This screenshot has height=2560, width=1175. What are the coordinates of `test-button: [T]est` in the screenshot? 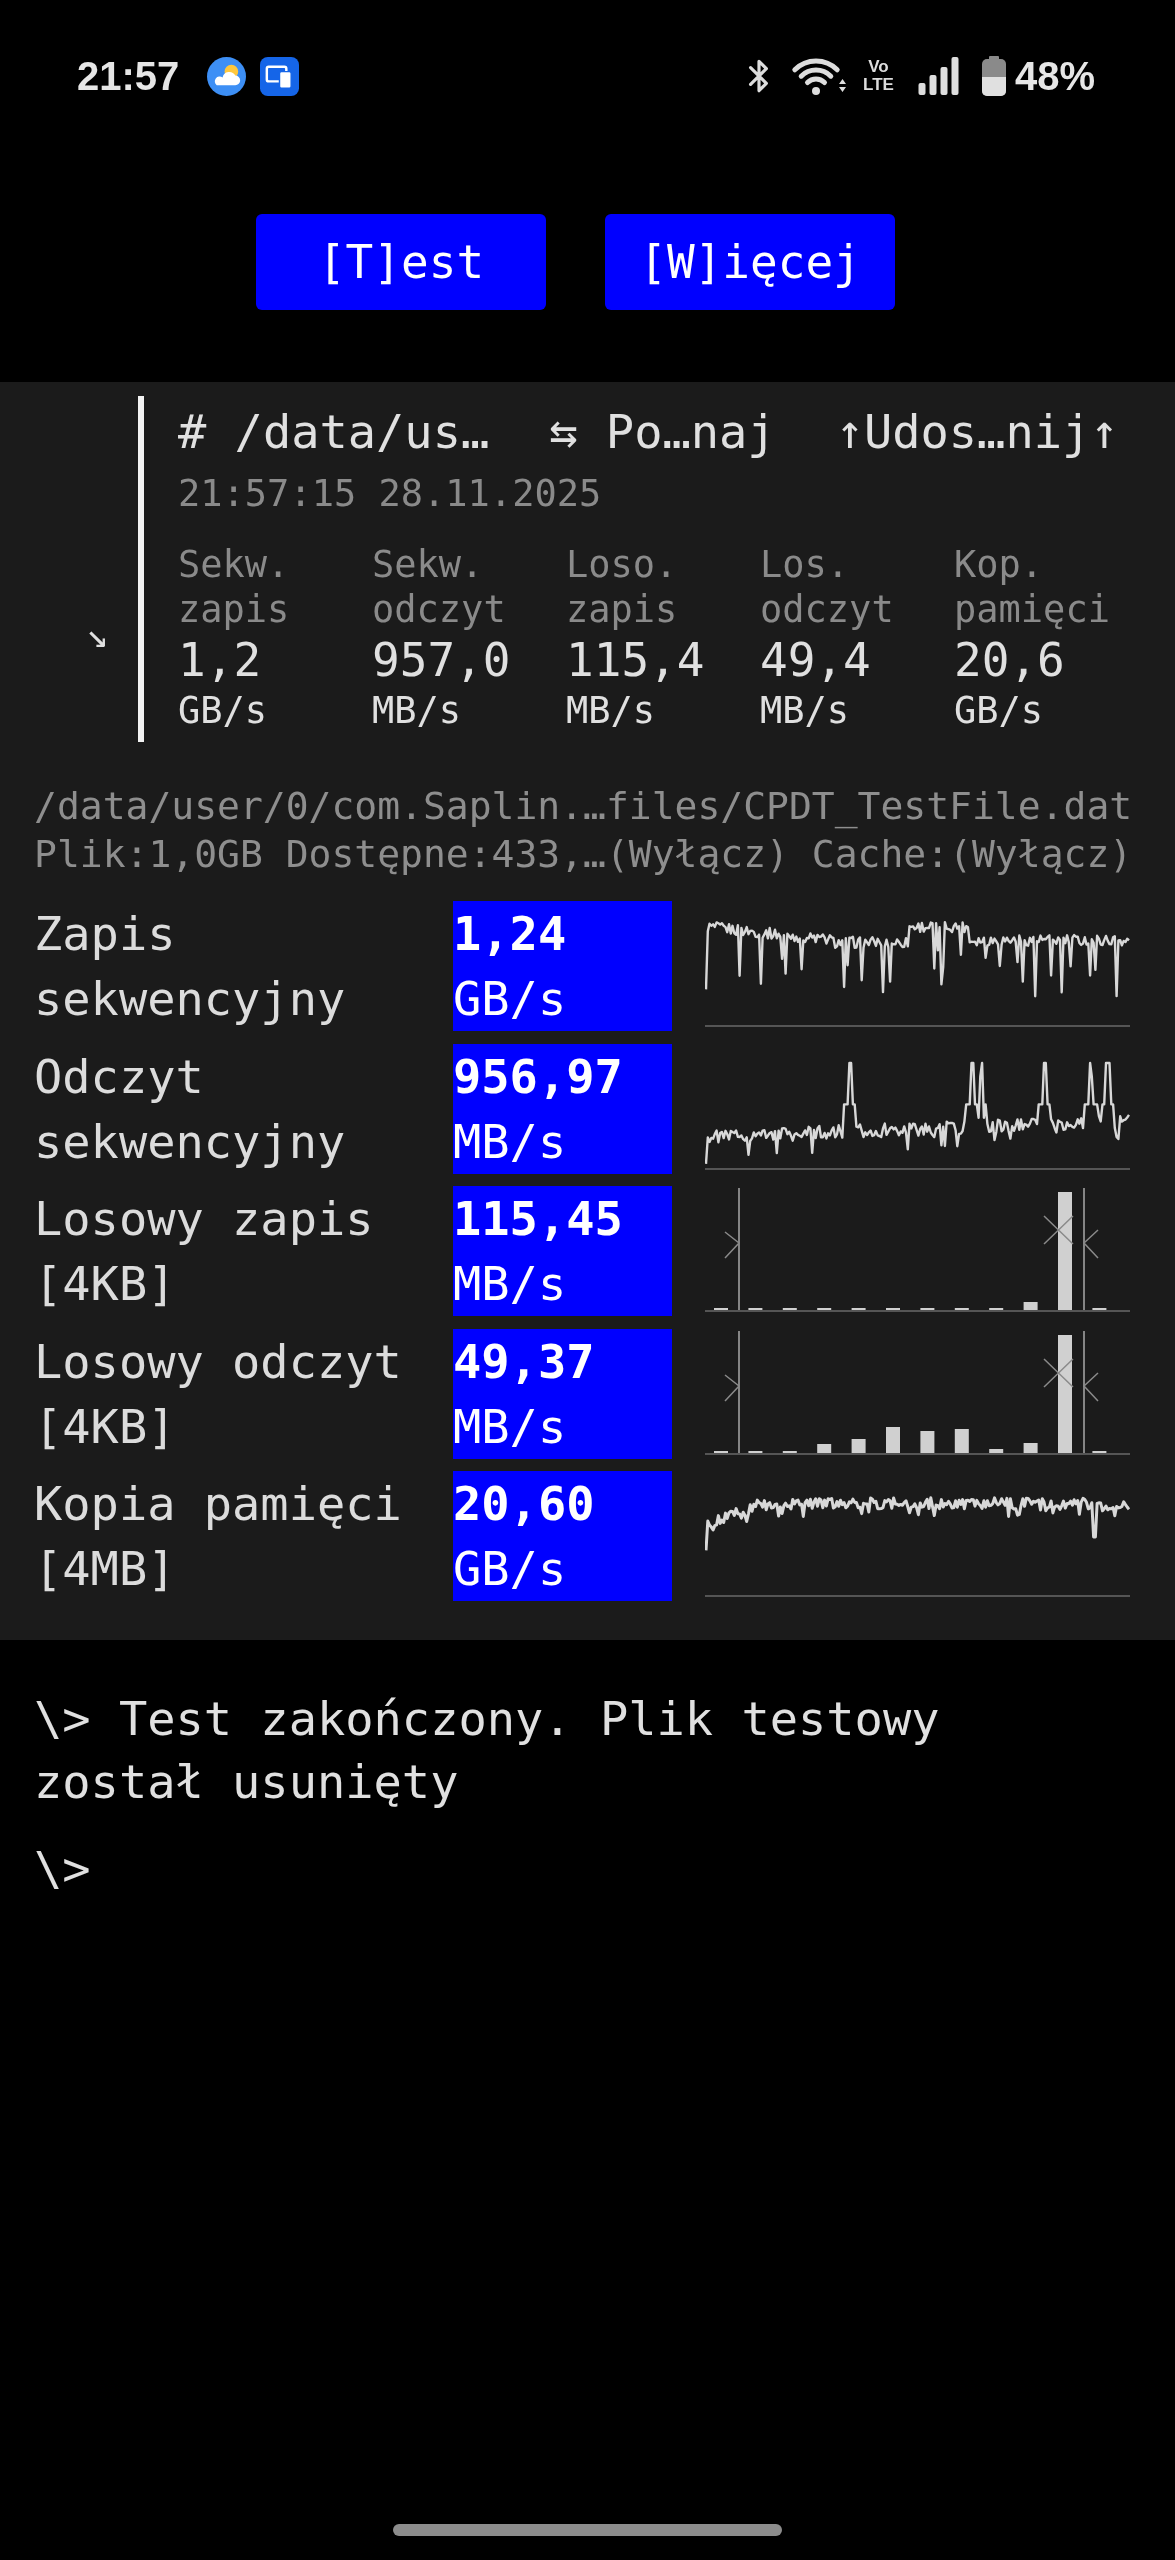 It's located at (401, 262).